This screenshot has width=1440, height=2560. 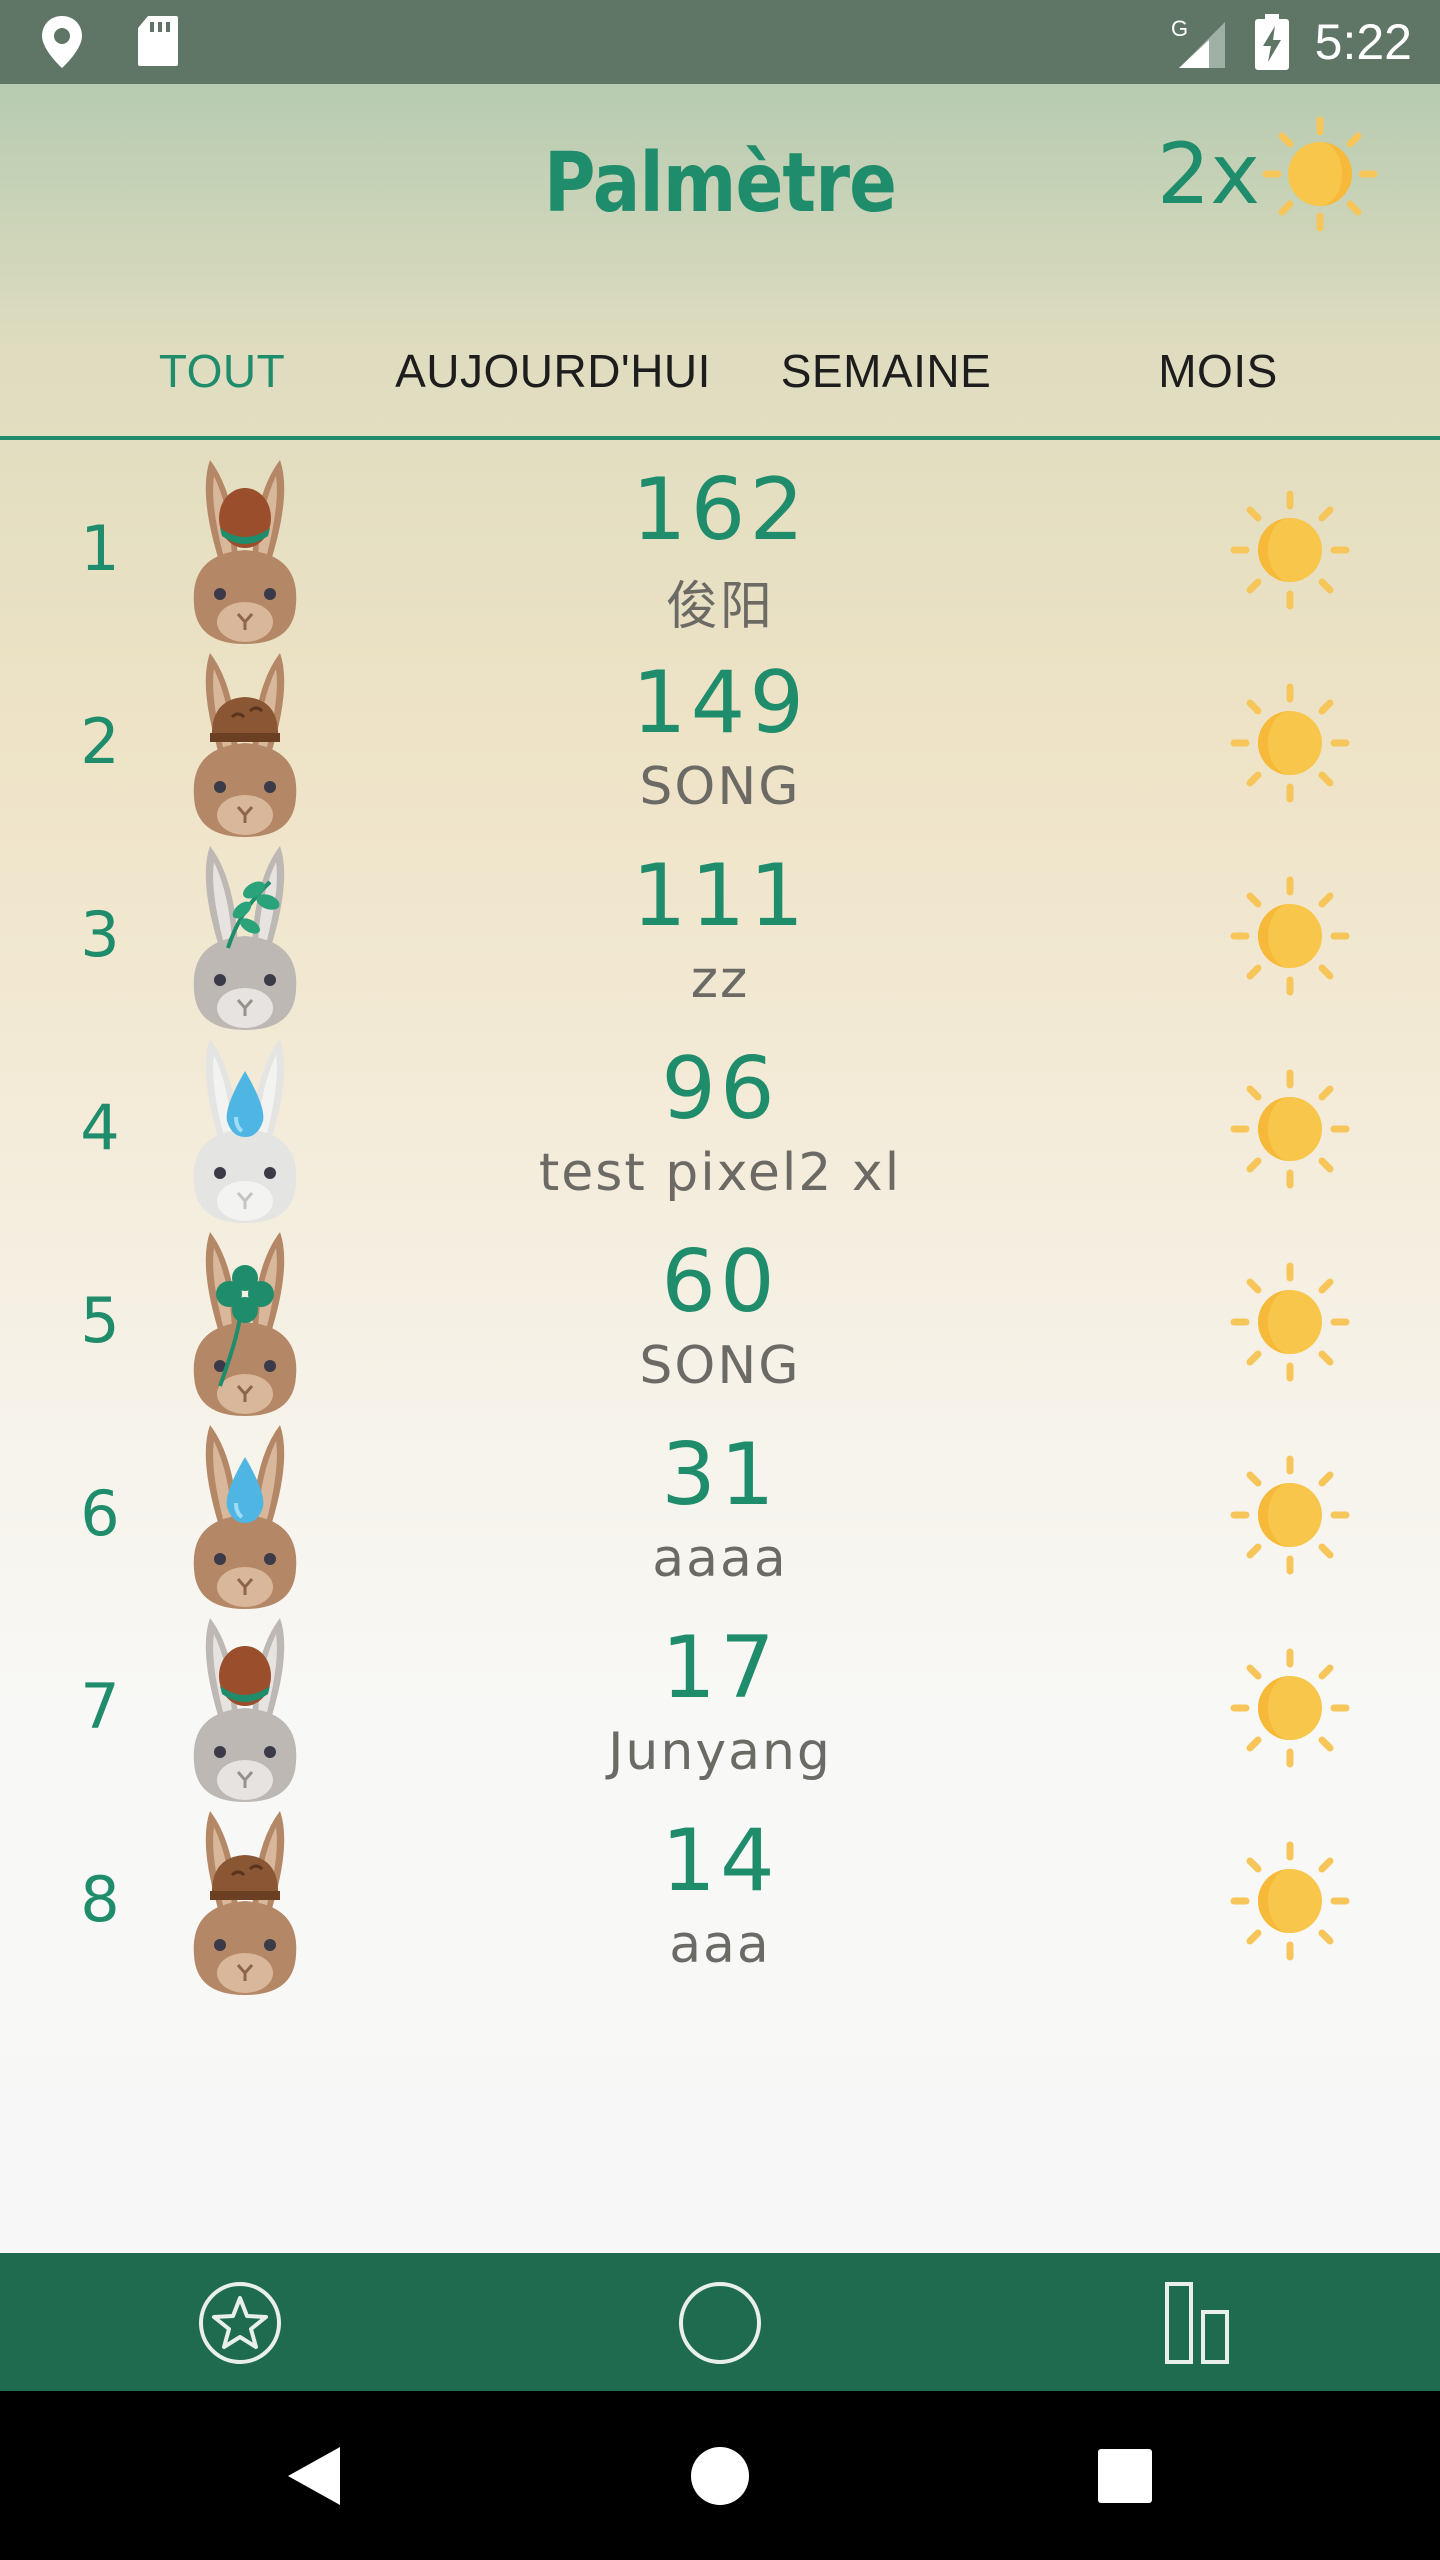 I want to click on battery-charging-icon, so click(x=1271, y=42).